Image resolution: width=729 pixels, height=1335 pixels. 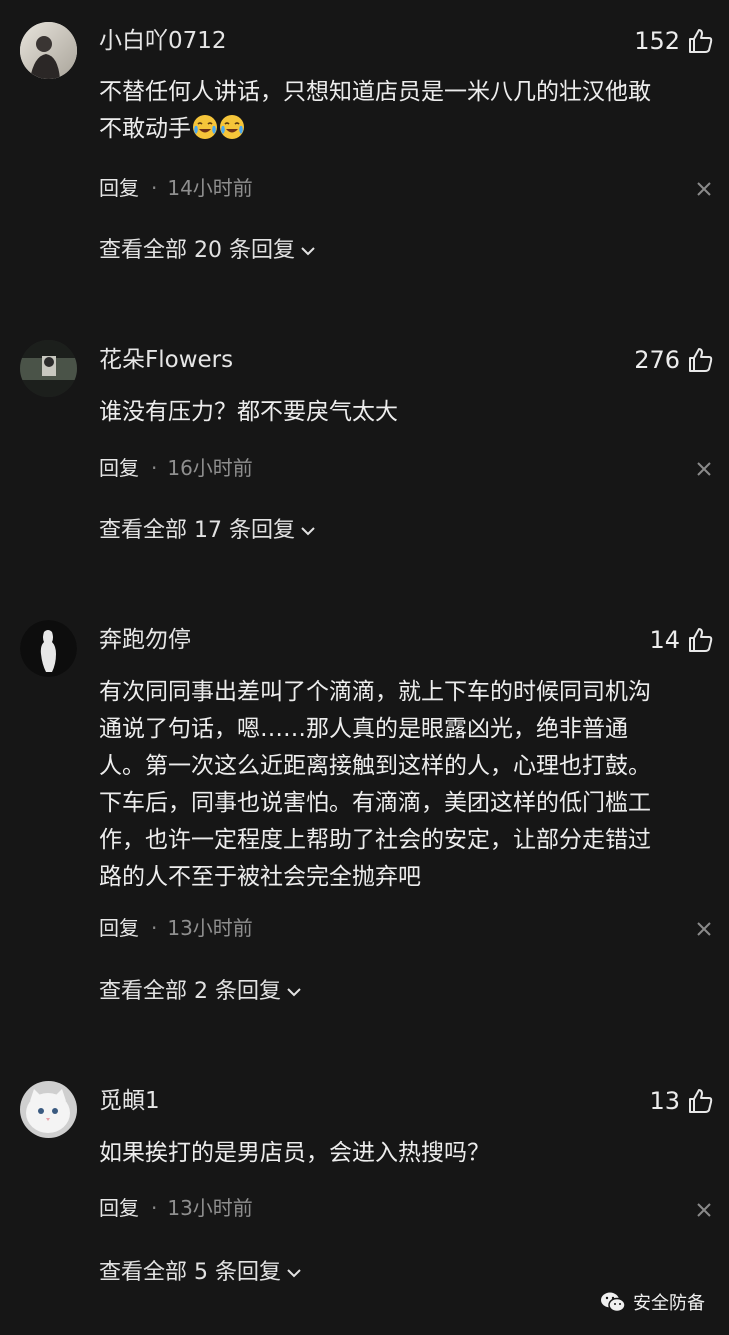 I want to click on comment-line: 路的人不至于被社会完全抛弃吧, so click(x=260, y=877).